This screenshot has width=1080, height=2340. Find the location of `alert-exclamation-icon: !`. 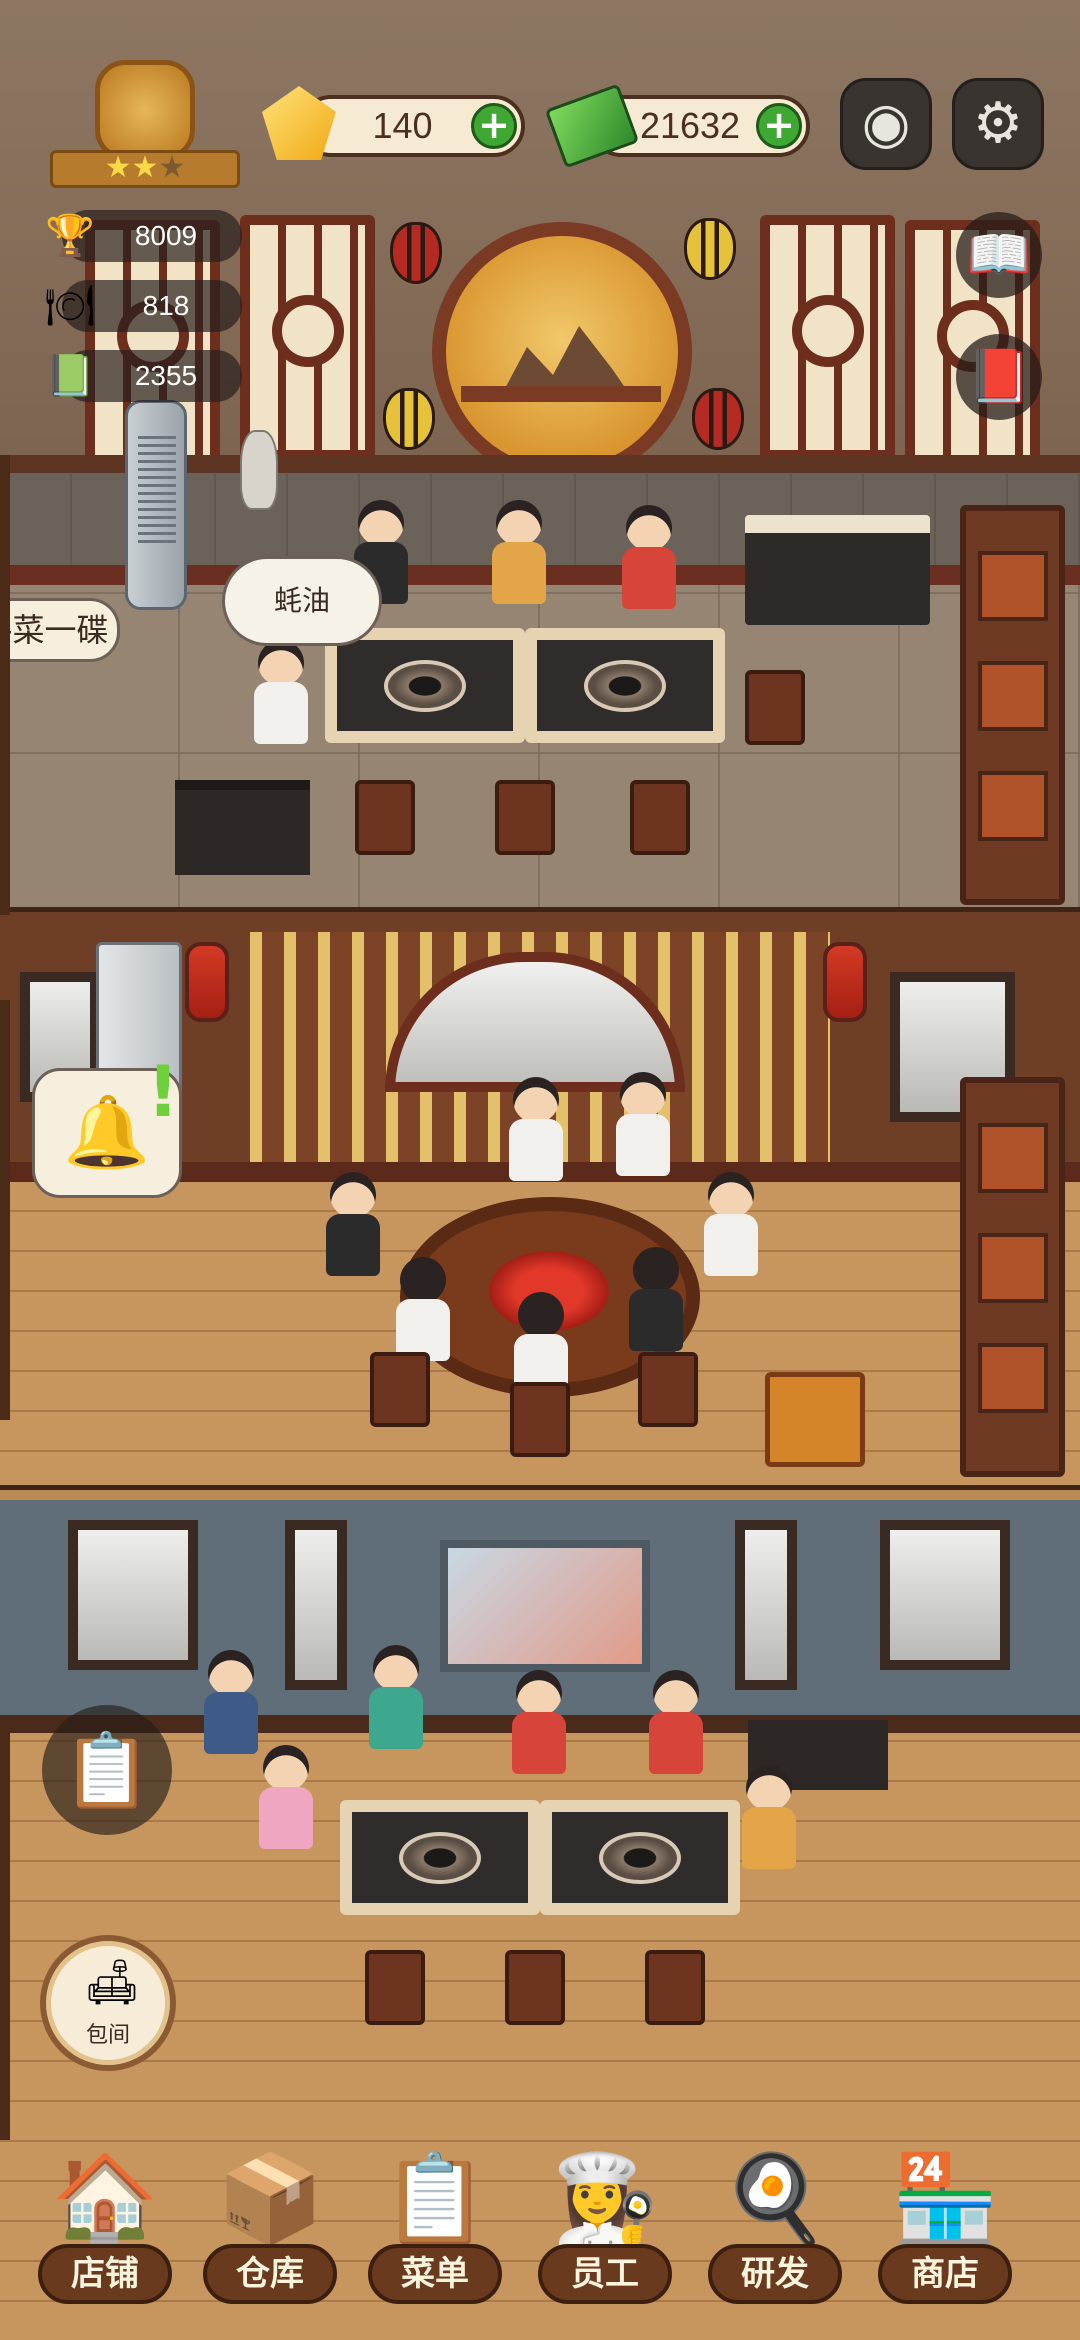

alert-exclamation-icon: ! is located at coordinates (163, 1092).